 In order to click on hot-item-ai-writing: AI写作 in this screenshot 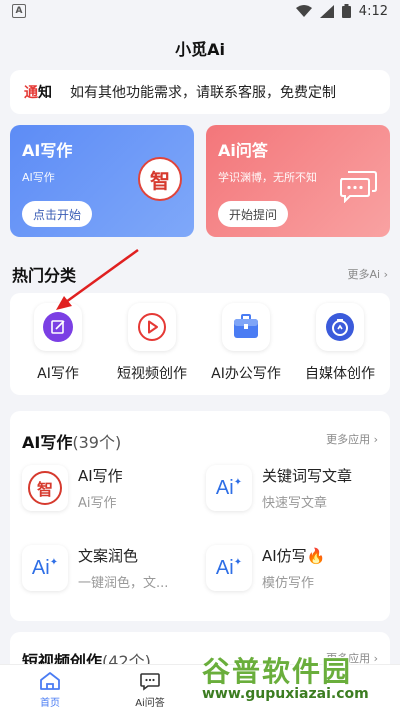, I will do `click(58, 343)`.